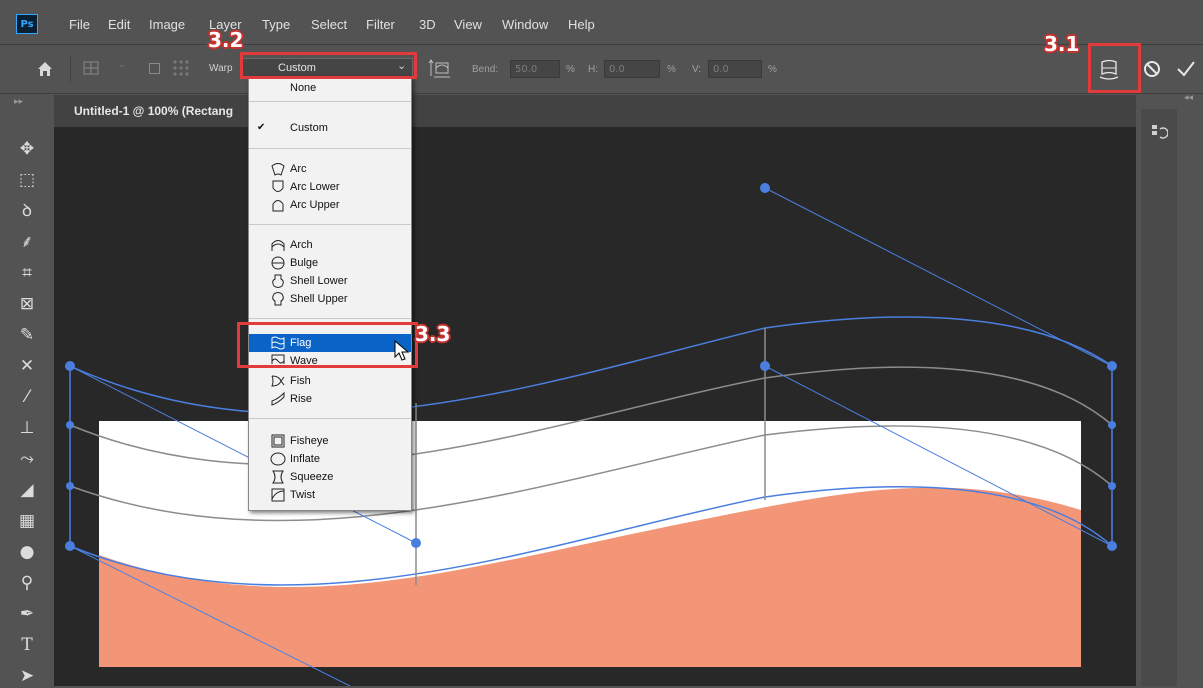  I want to click on blur-tool-icon: ●, so click(27, 552).